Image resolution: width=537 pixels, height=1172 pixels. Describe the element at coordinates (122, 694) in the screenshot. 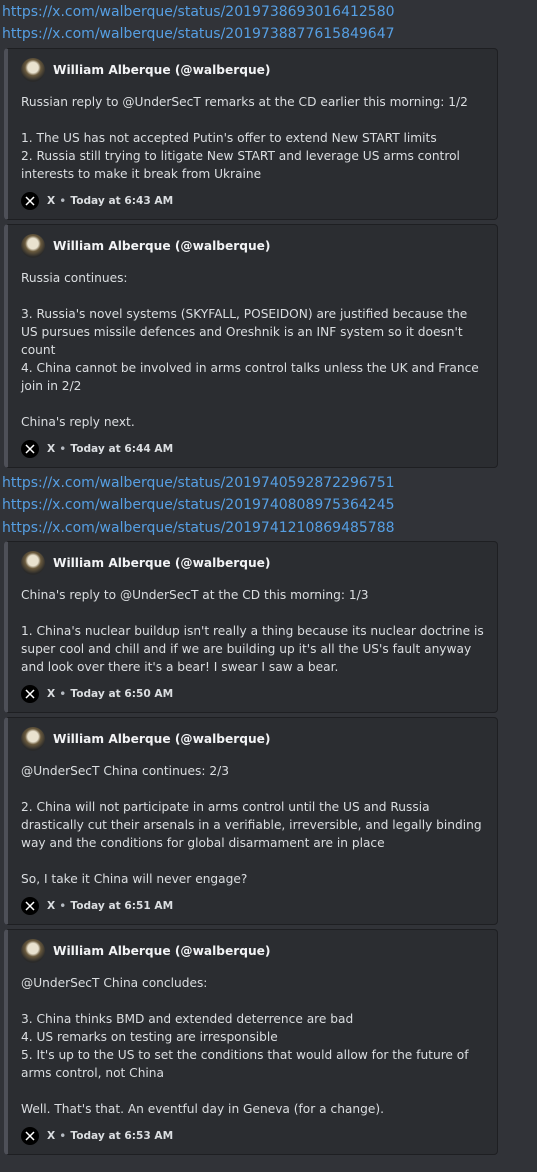

I see `footer-timestamp: Today at 6:50 AM` at that location.